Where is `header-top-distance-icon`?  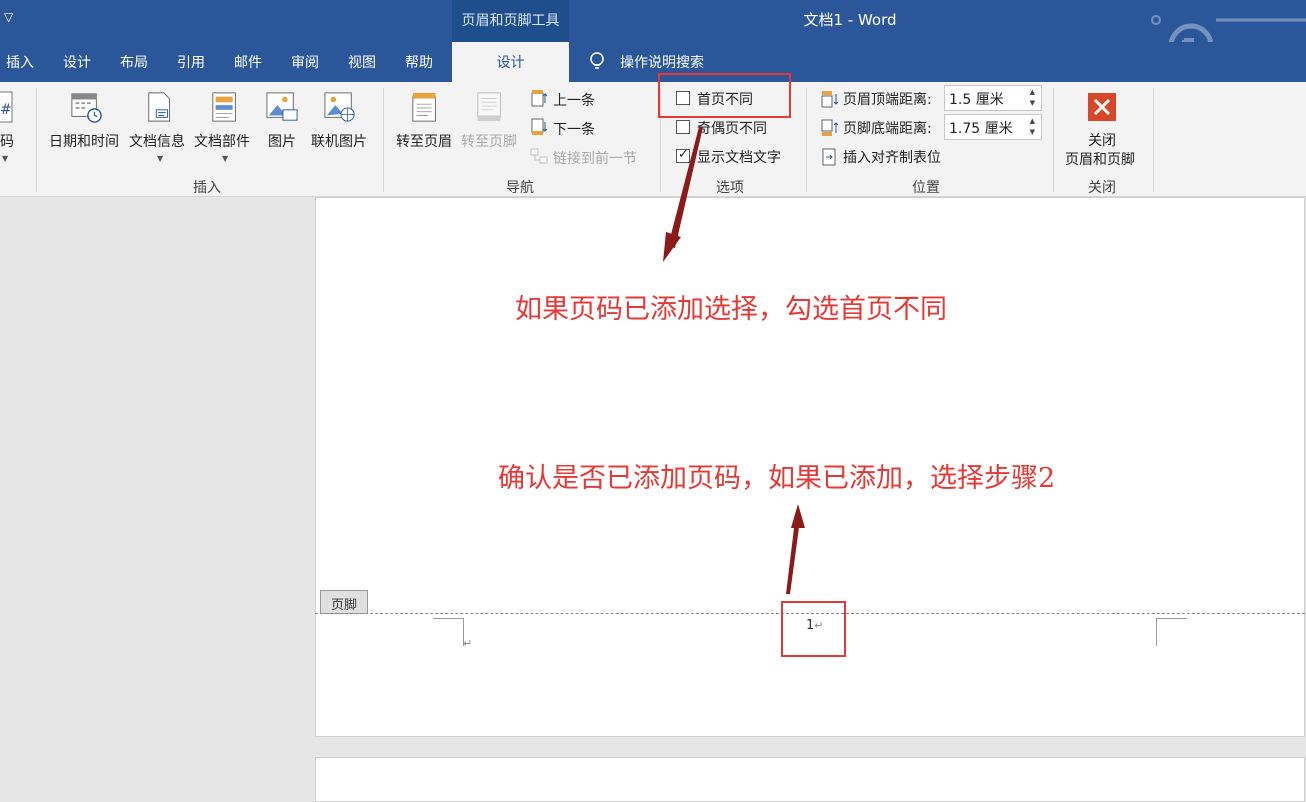
header-top-distance-icon is located at coordinates (830, 99).